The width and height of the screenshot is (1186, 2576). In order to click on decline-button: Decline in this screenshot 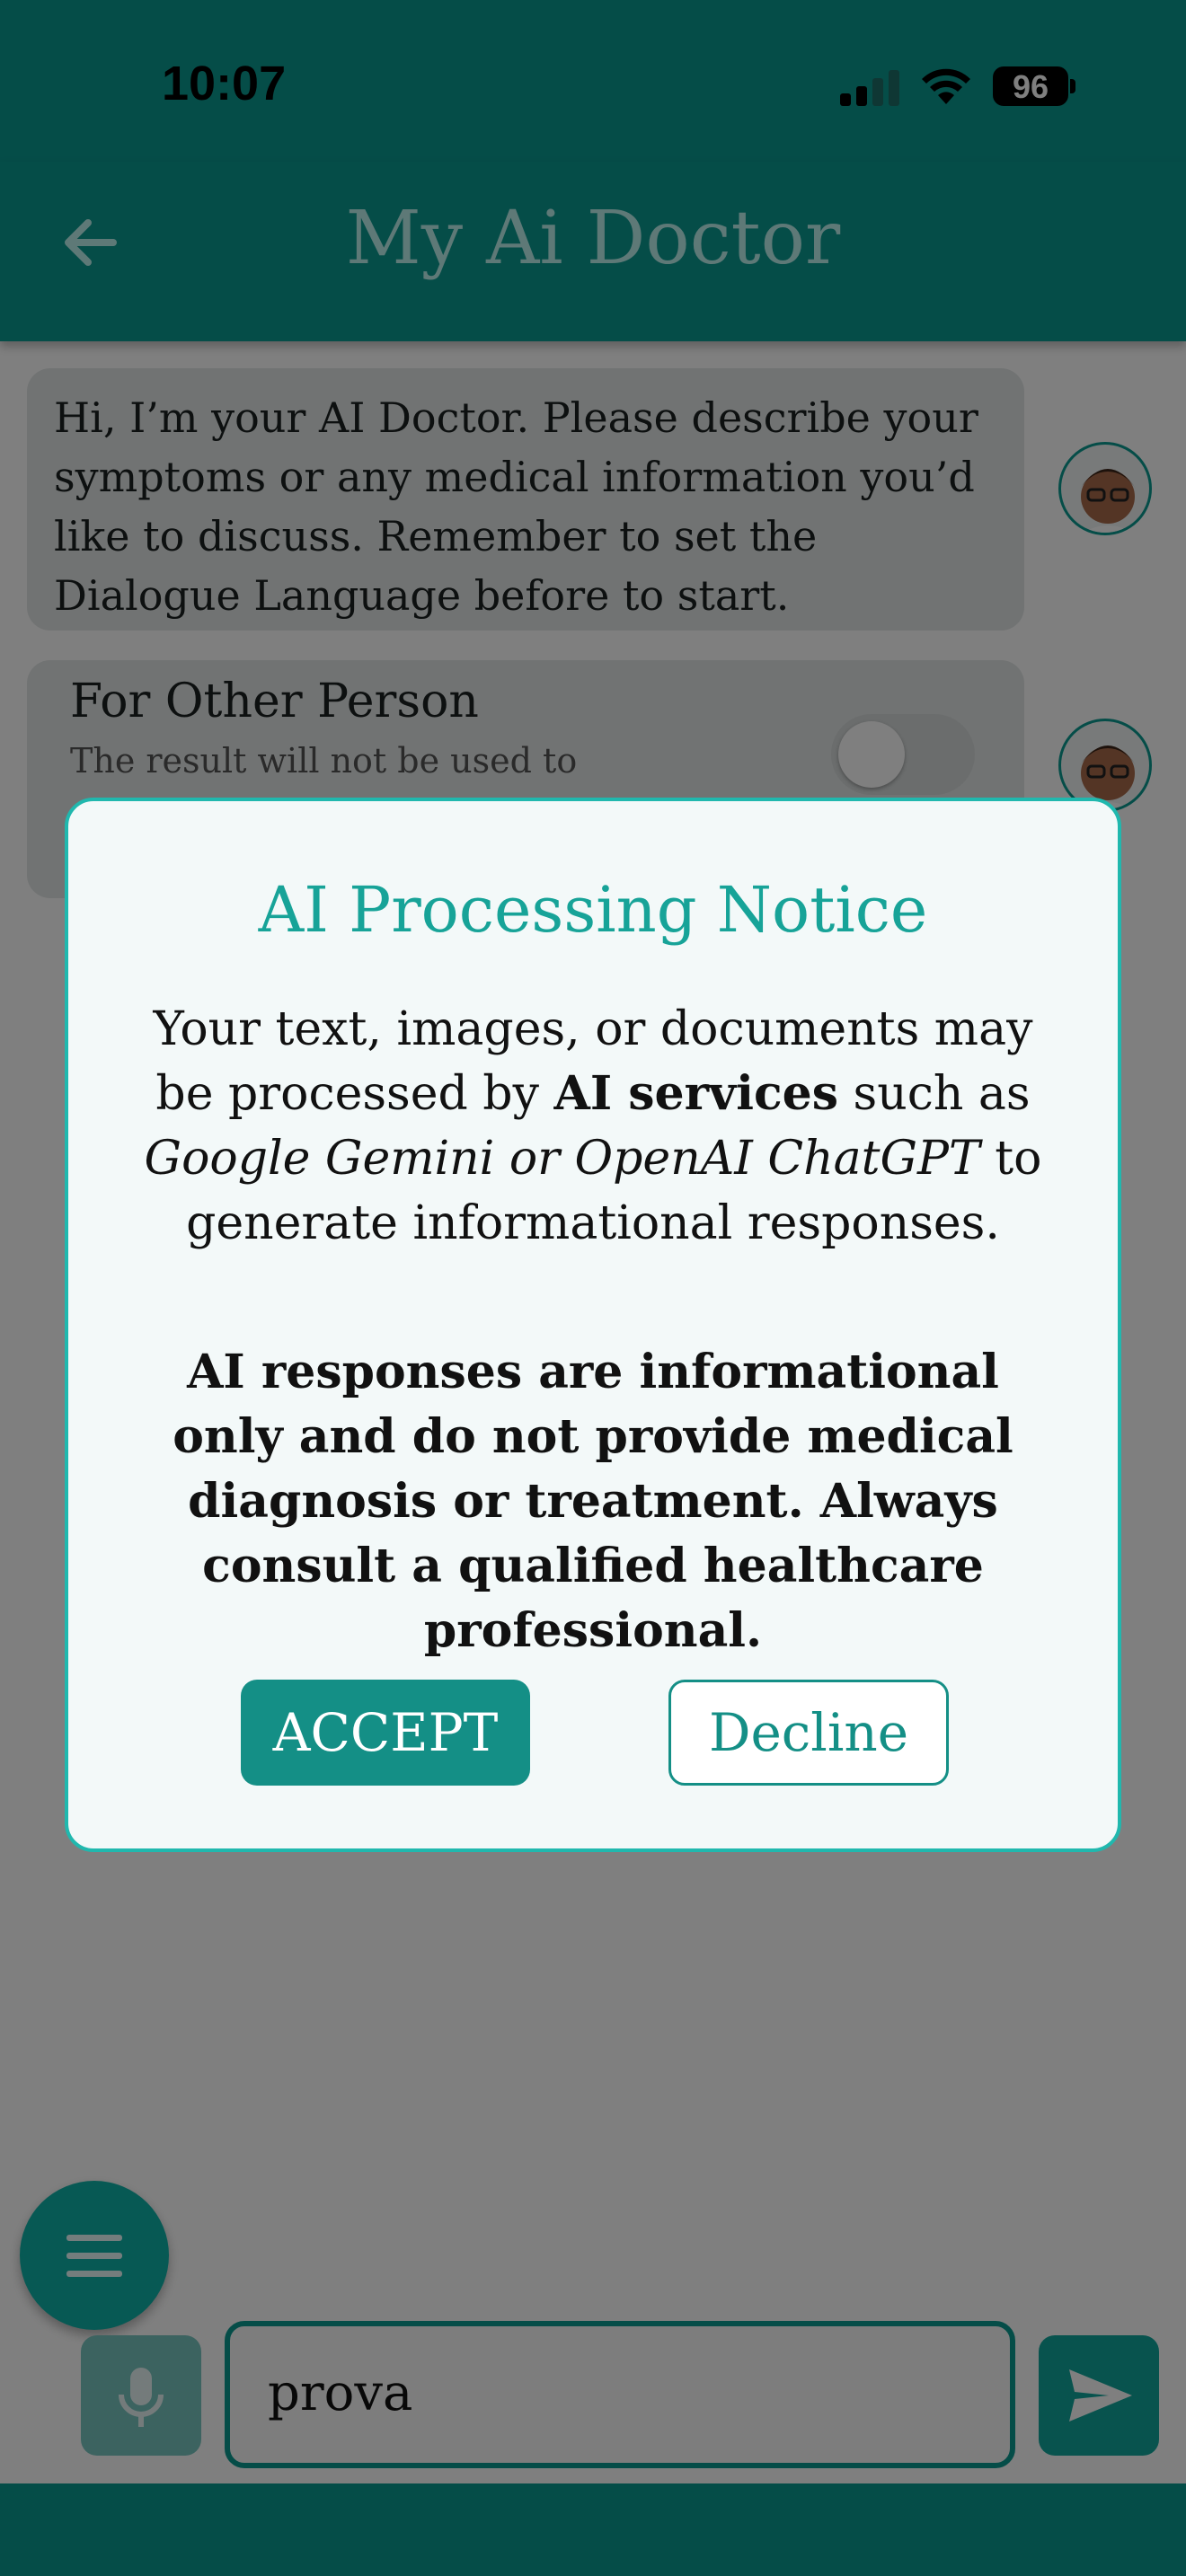, I will do `click(808, 1733)`.